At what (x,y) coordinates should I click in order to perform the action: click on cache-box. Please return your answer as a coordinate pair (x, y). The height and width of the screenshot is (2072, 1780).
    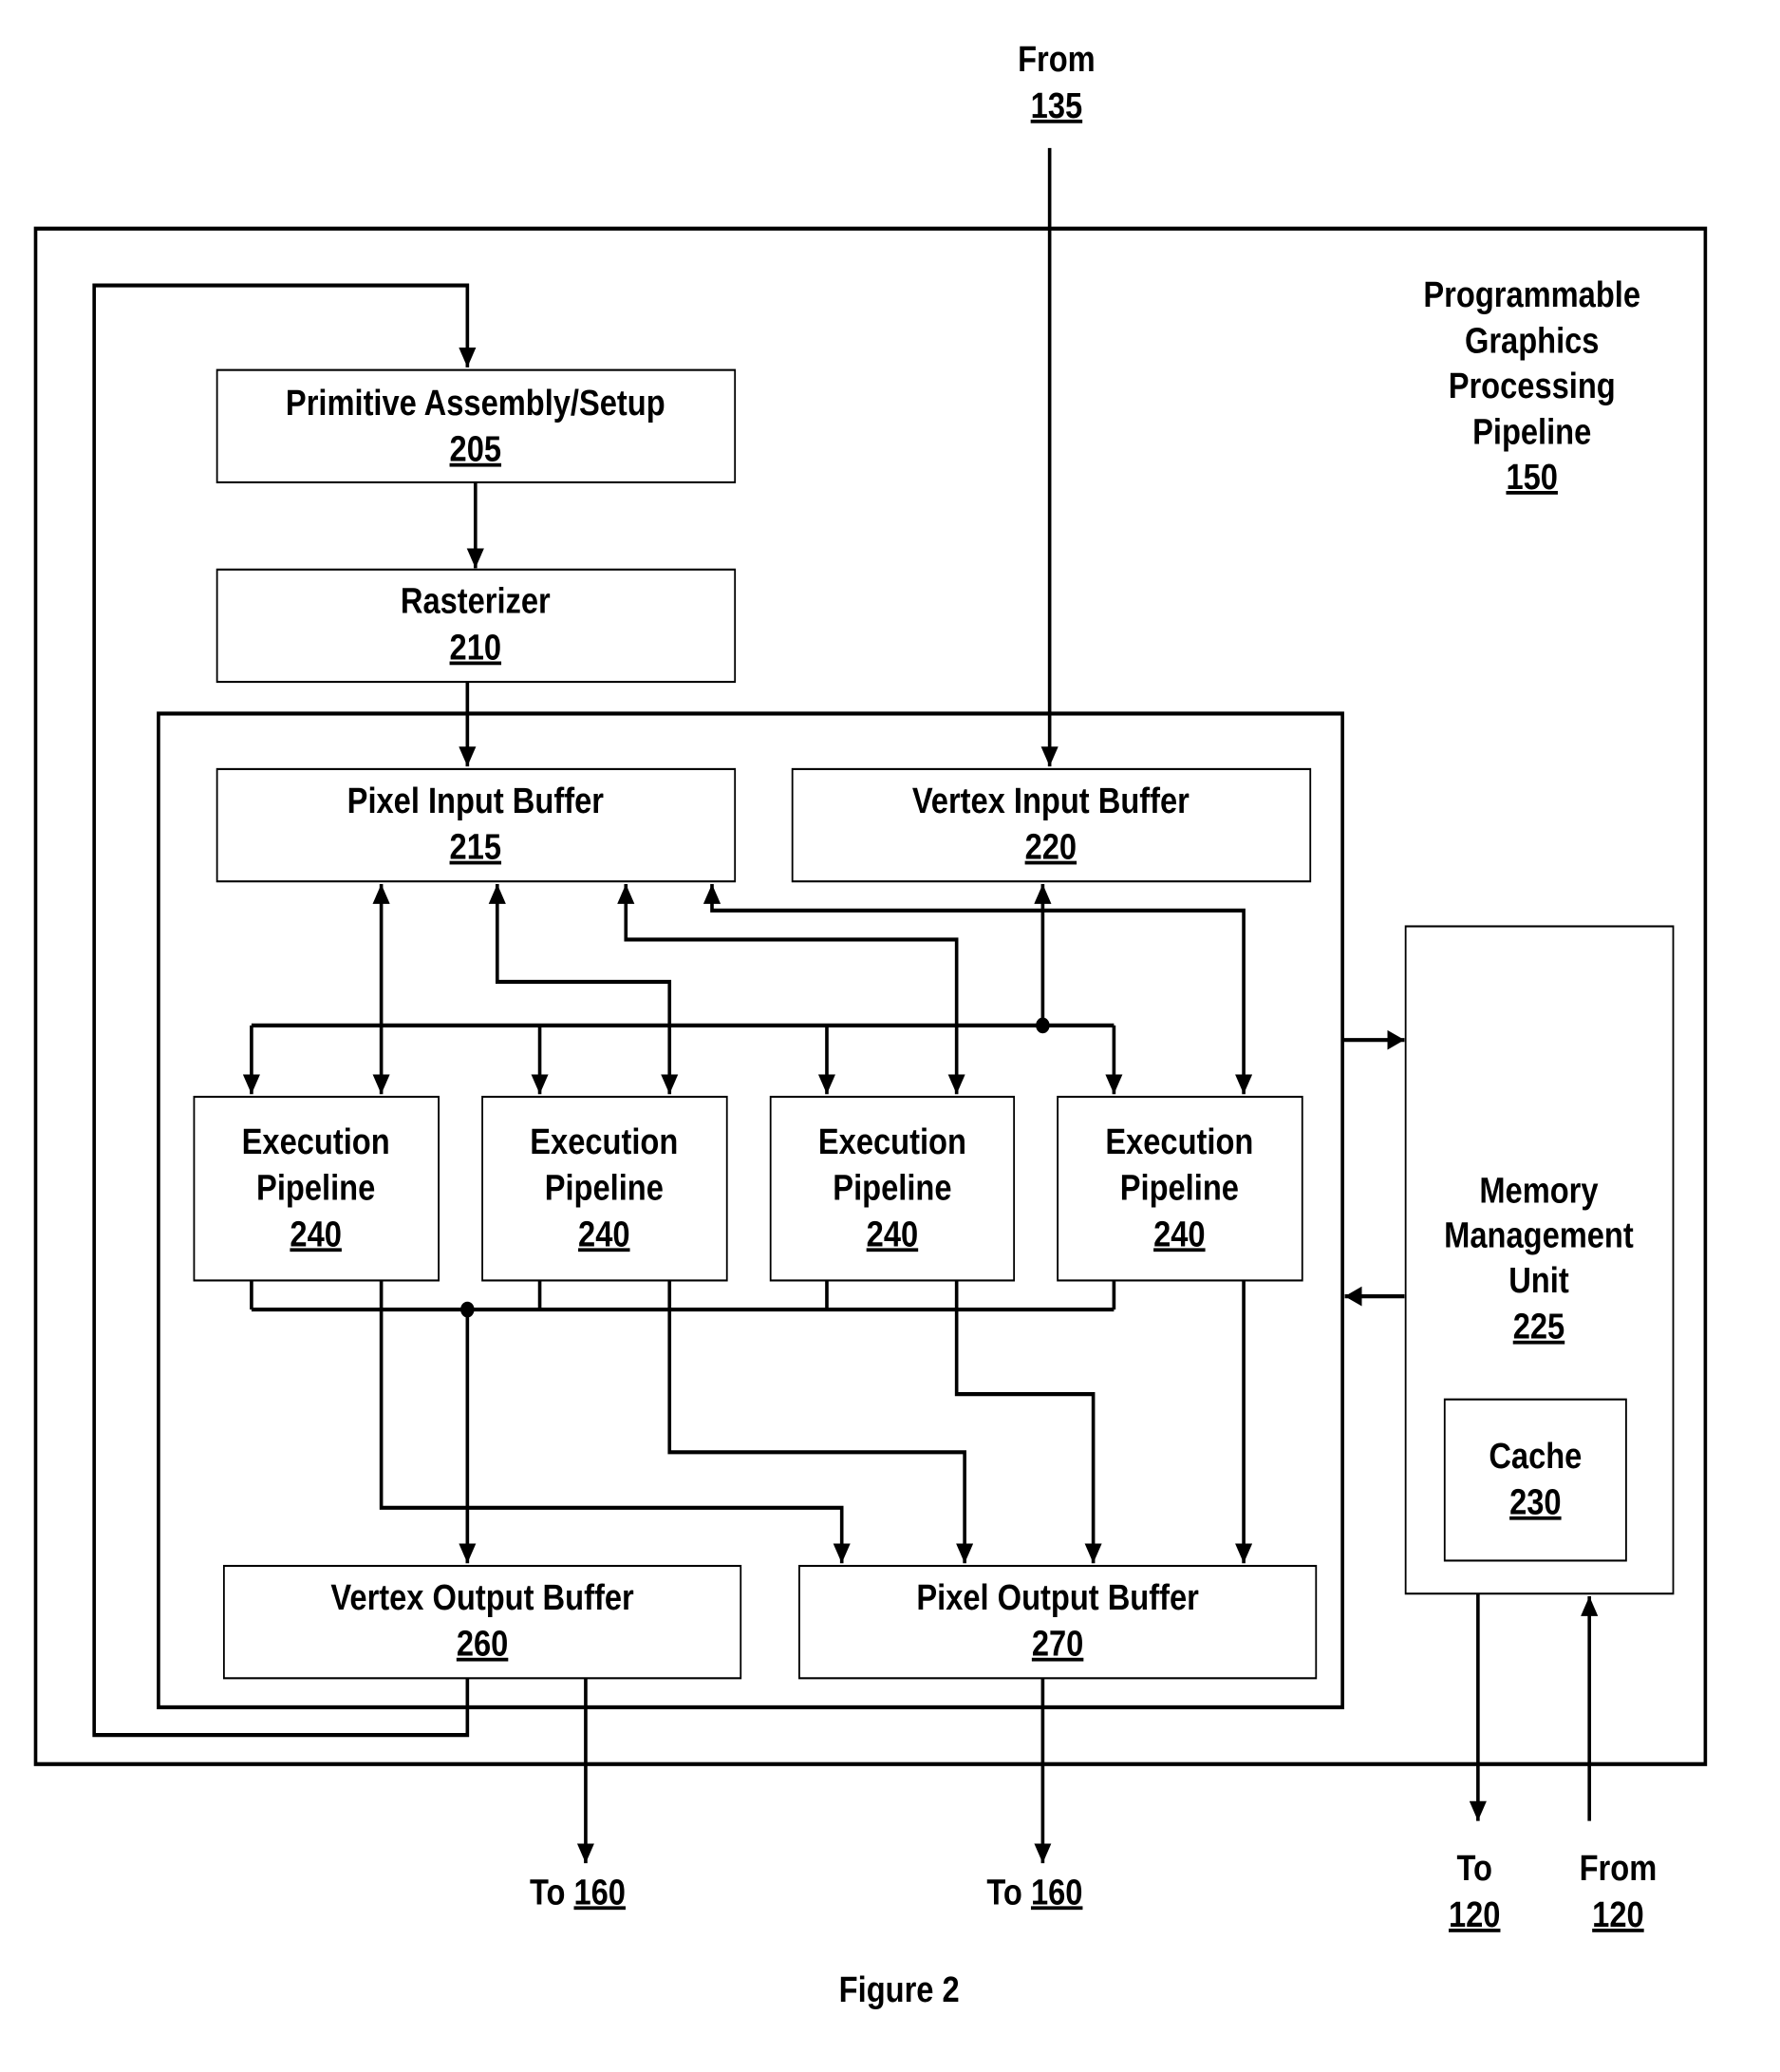
    Looking at the image, I should click on (1535, 1480).